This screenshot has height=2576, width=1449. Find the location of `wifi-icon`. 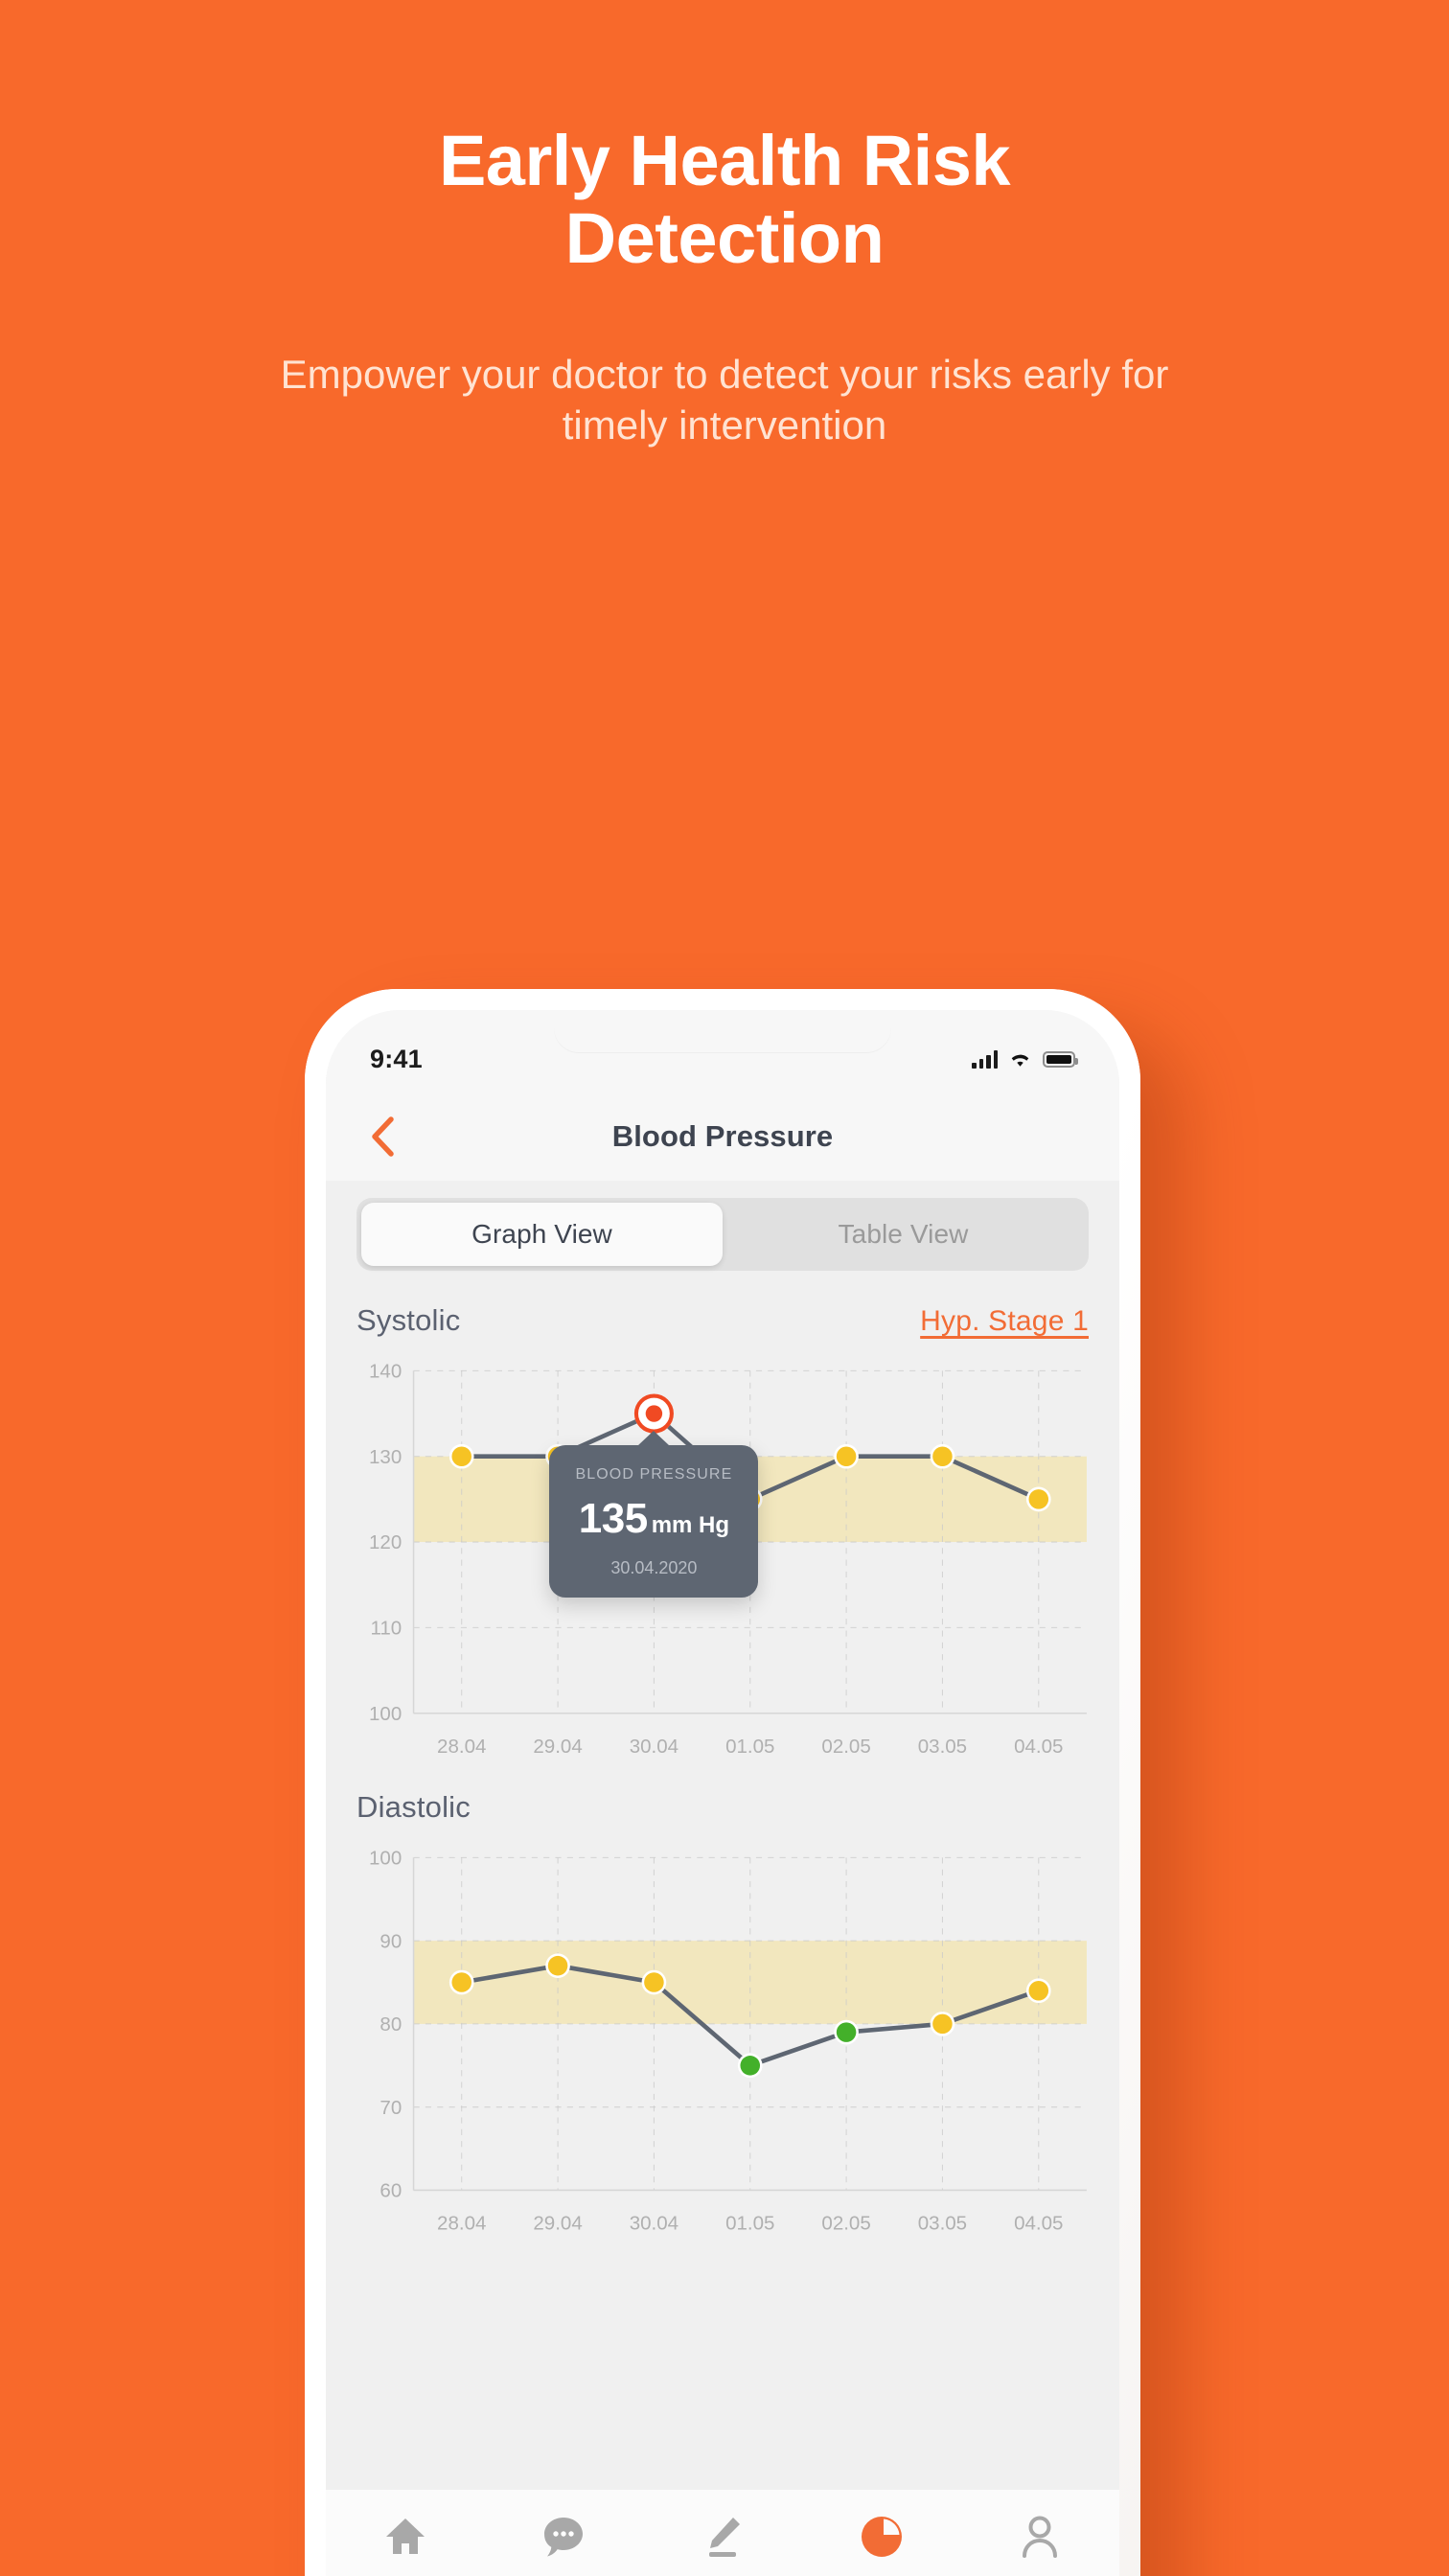

wifi-icon is located at coordinates (1020, 1059).